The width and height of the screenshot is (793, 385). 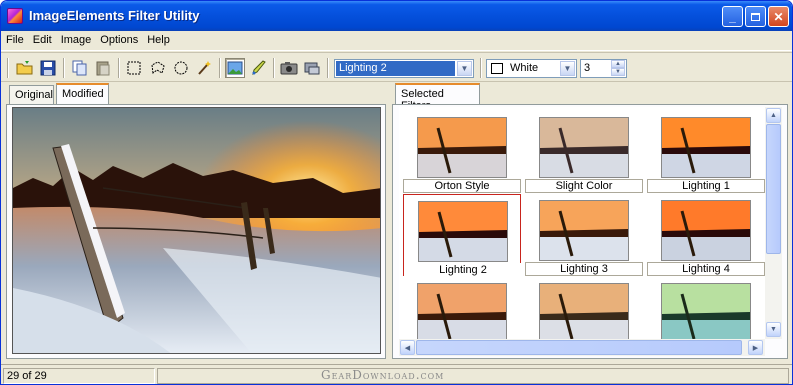 I want to click on paste-button, so click(x=103, y=68).